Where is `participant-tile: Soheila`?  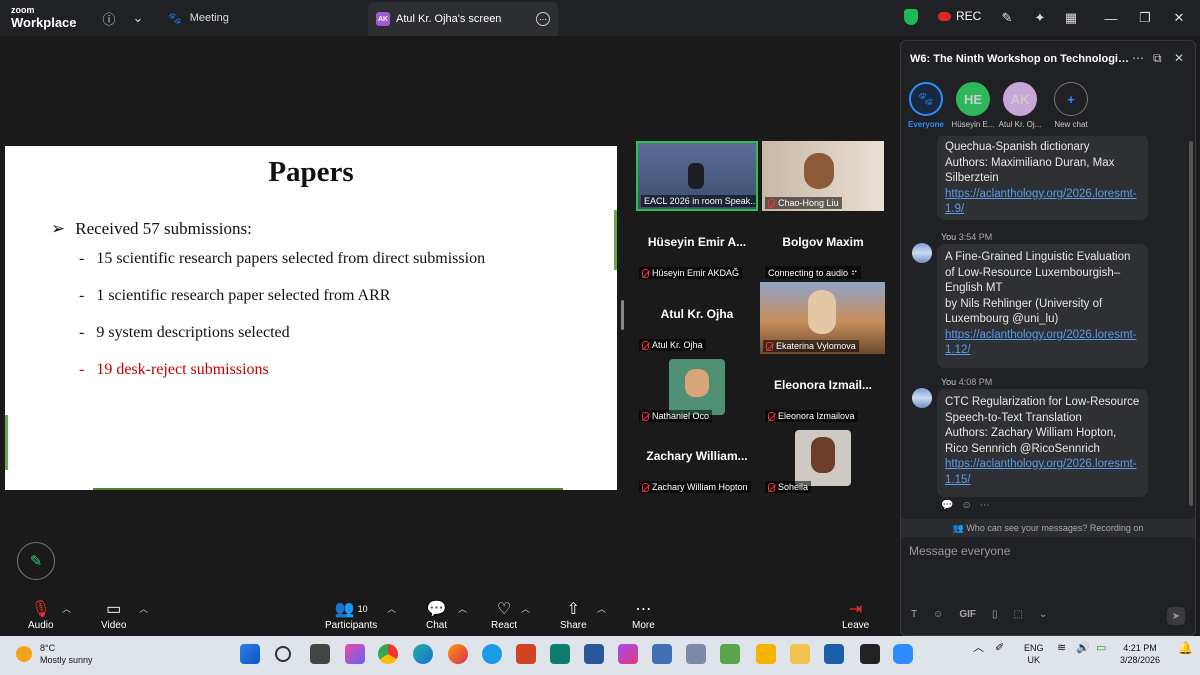
participant-tile: Soheila is located at coordinates (823, 460).